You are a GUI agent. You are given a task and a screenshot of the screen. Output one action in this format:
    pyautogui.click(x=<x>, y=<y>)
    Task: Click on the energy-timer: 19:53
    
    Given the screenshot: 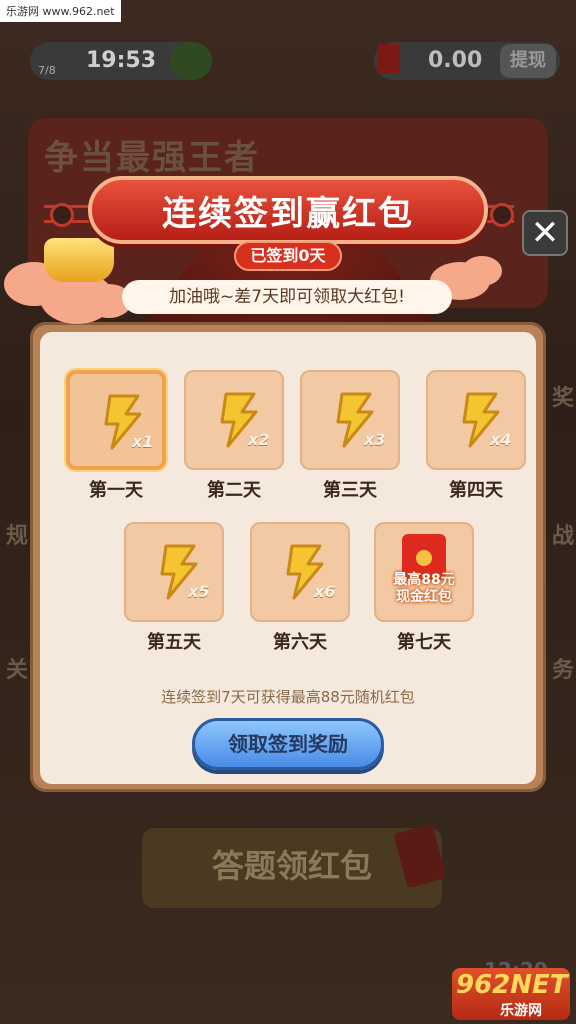 What is the action you would take?
    pyautogui.click(x=121, y=60)
    